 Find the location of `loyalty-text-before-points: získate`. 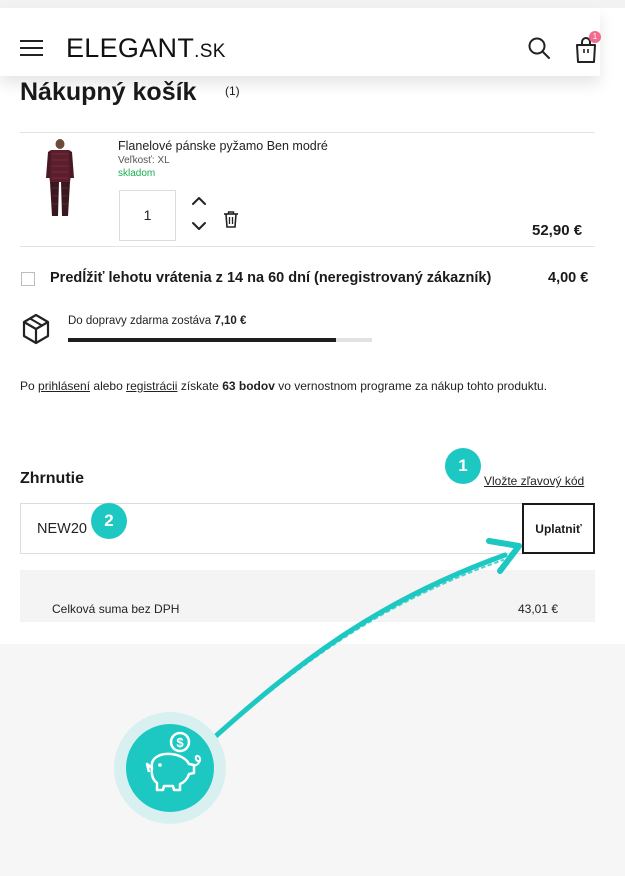

loyalty-text-before-points: získate is located at coordinates (199, 386).